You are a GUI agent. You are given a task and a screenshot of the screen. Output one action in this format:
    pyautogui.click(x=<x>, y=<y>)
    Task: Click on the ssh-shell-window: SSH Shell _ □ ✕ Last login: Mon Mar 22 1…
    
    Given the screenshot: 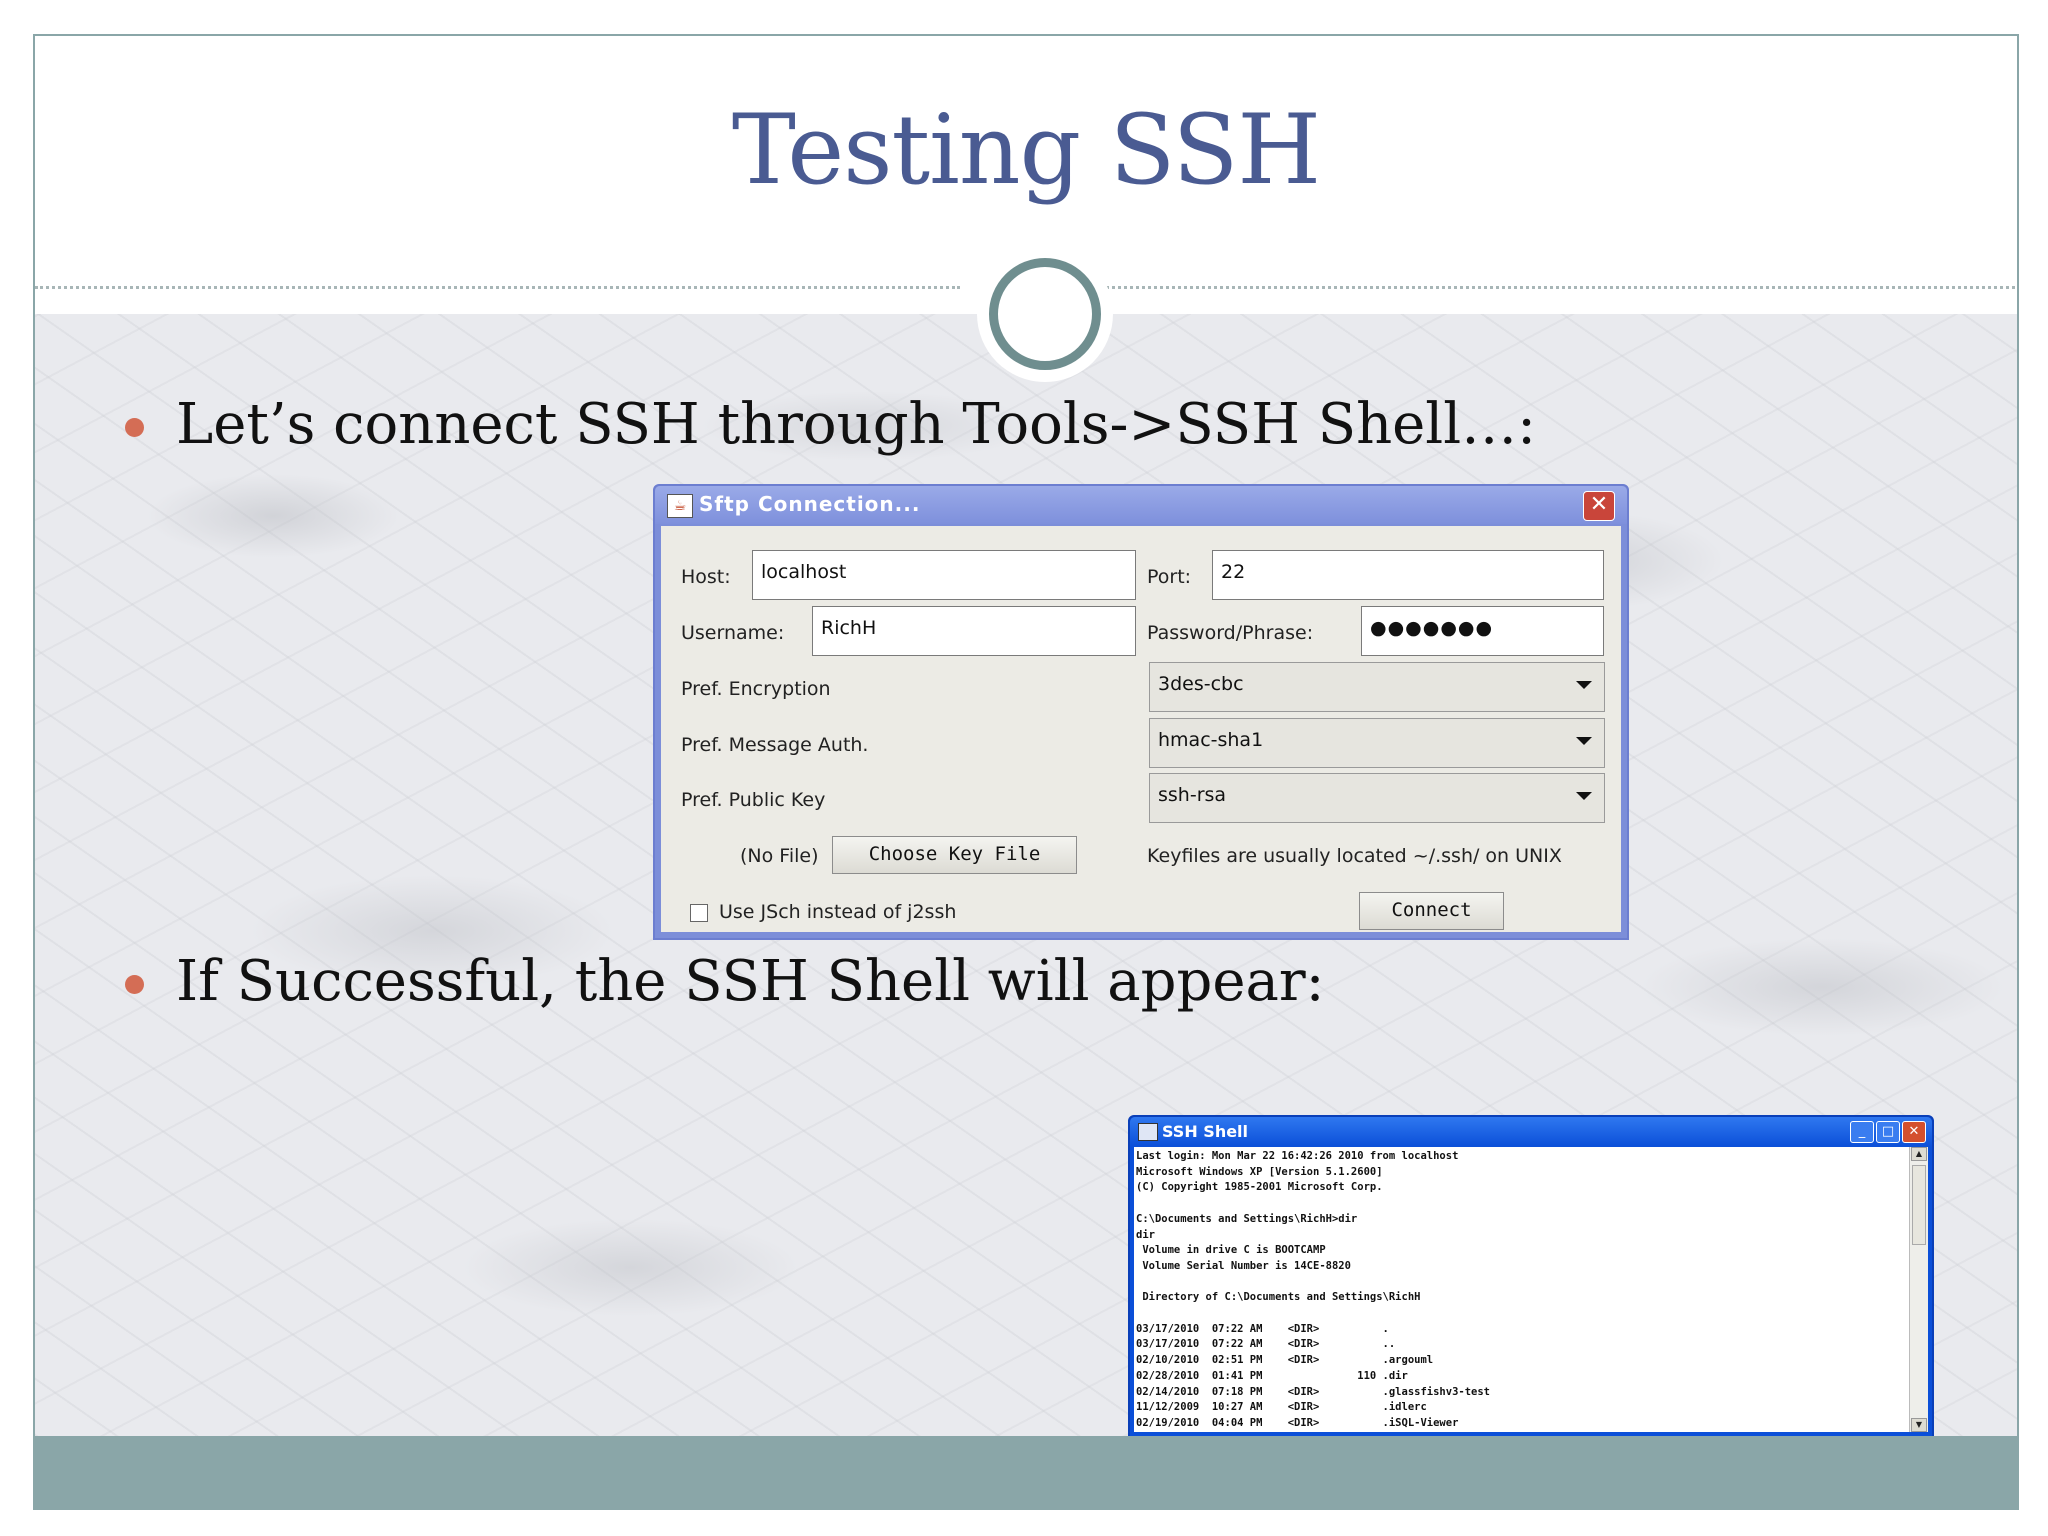 What is the action you would take?
    pyautogui.click(x=1531, y=1276)
    